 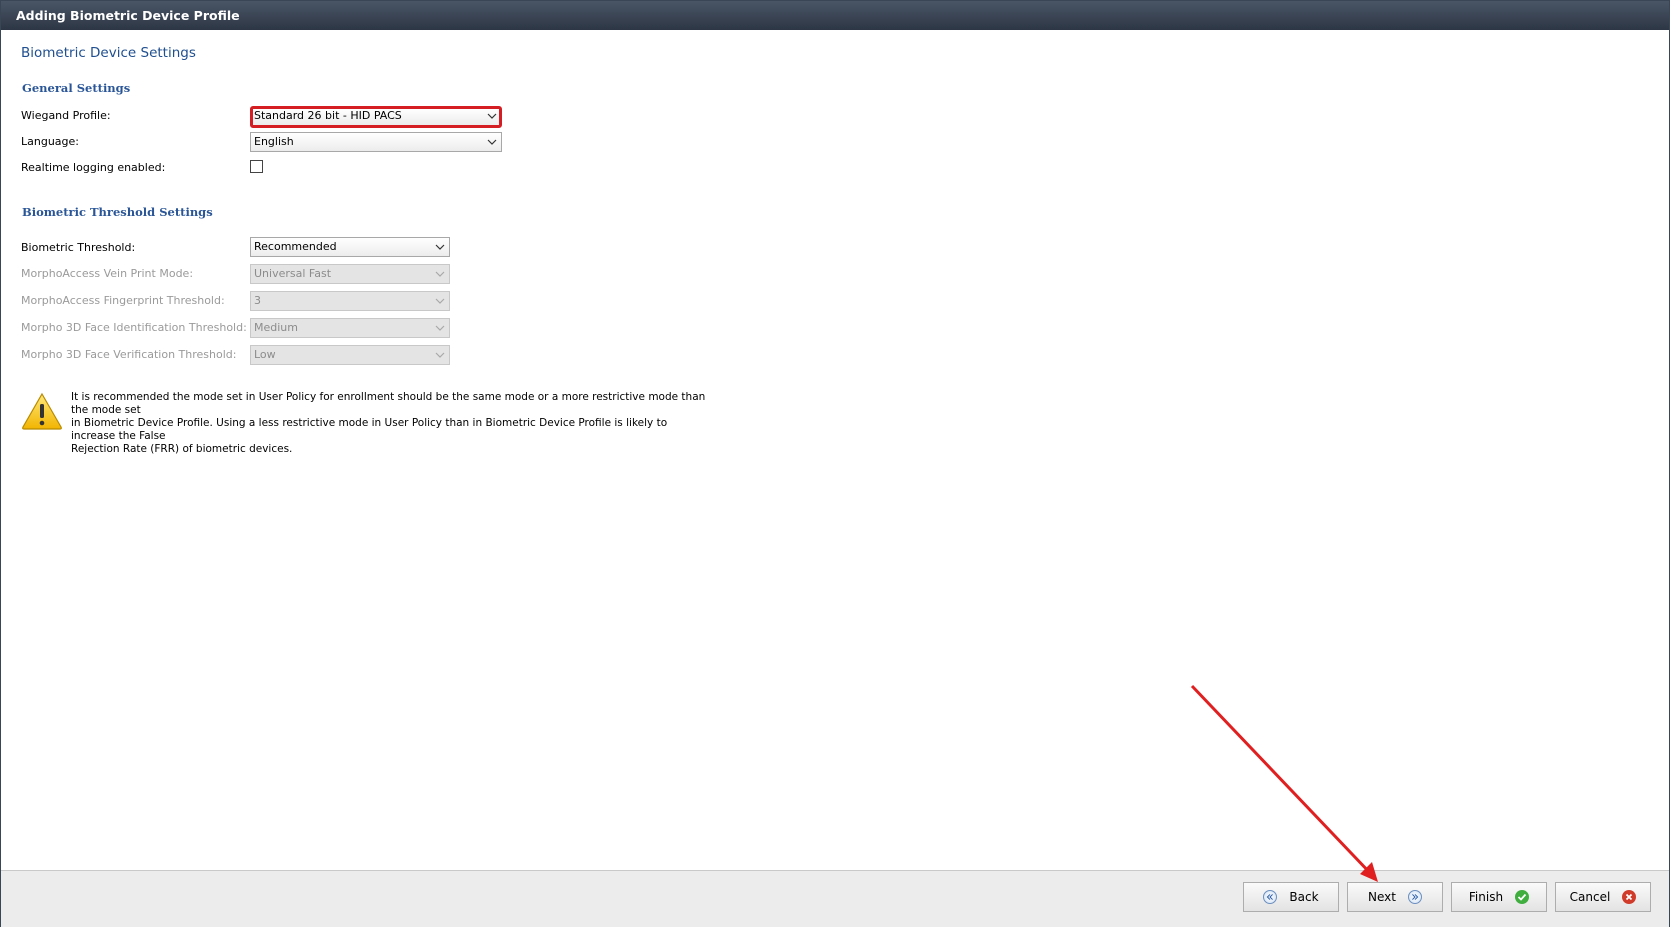 What do you see at coordinates (1629, 897) in the screenshot?
I see `close-icon` at bounding box center [1629, 897].